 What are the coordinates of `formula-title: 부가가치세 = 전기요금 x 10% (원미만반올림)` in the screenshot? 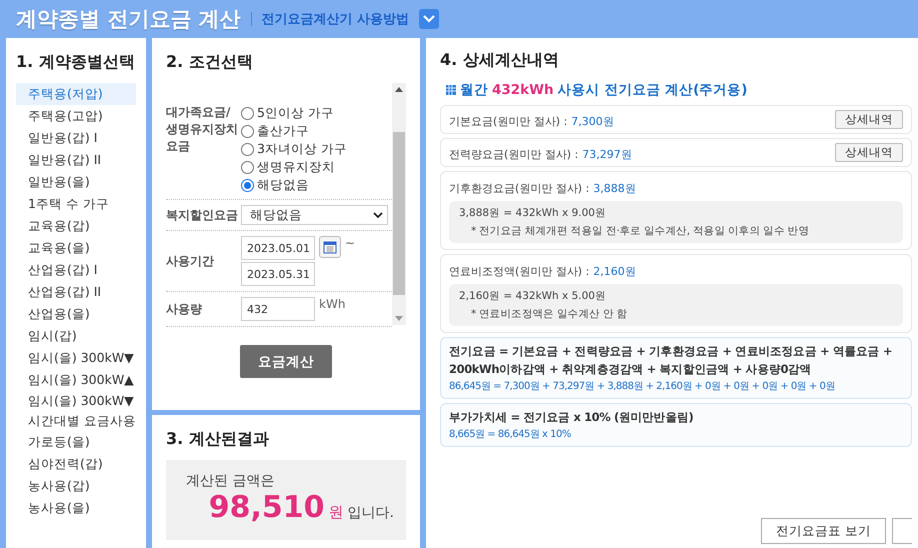 It's located at (571, 417).